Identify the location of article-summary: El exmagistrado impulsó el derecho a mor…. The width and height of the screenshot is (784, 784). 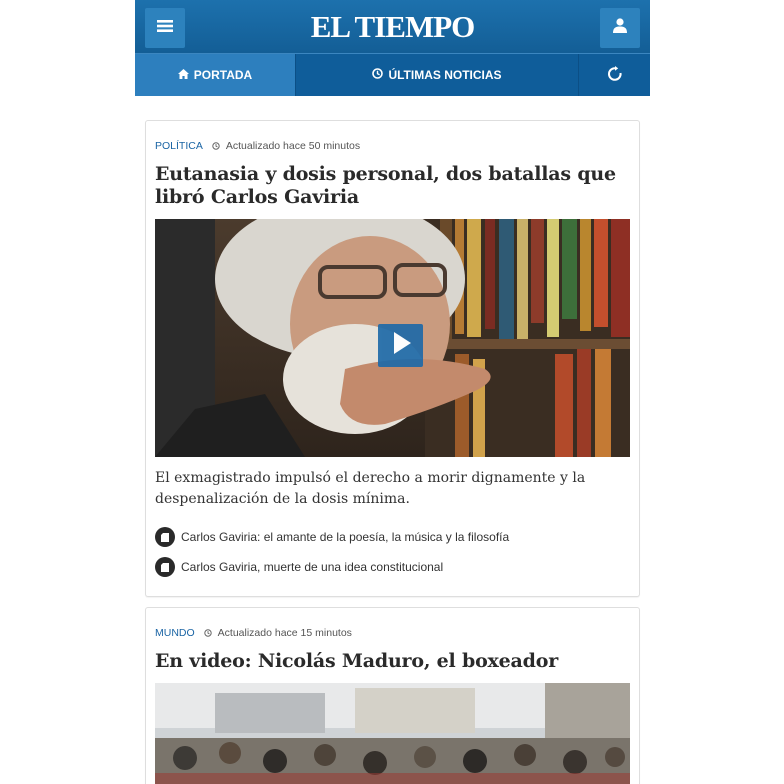
(370, 488).